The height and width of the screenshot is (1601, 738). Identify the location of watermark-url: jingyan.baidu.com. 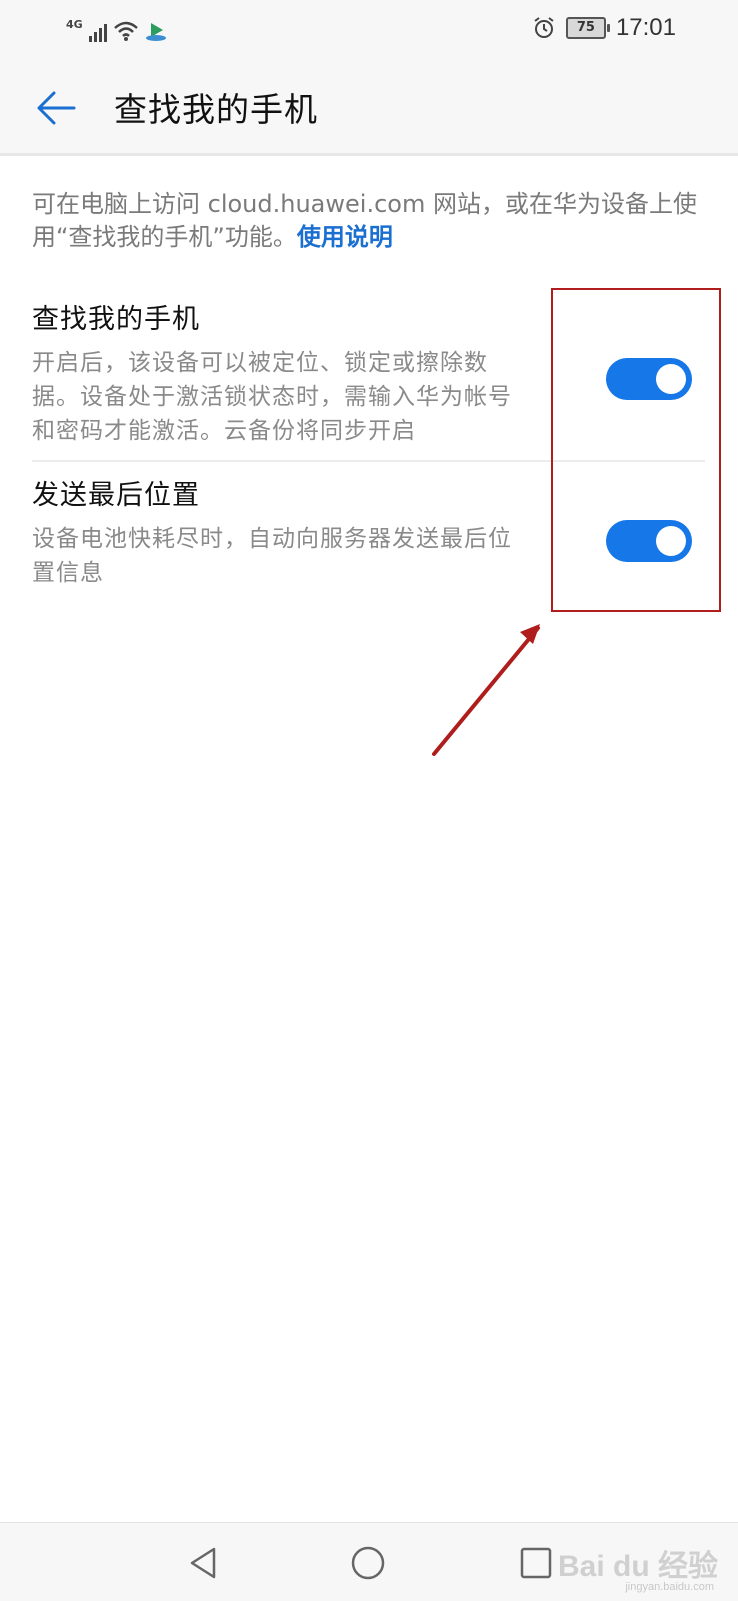
(669, 1587).